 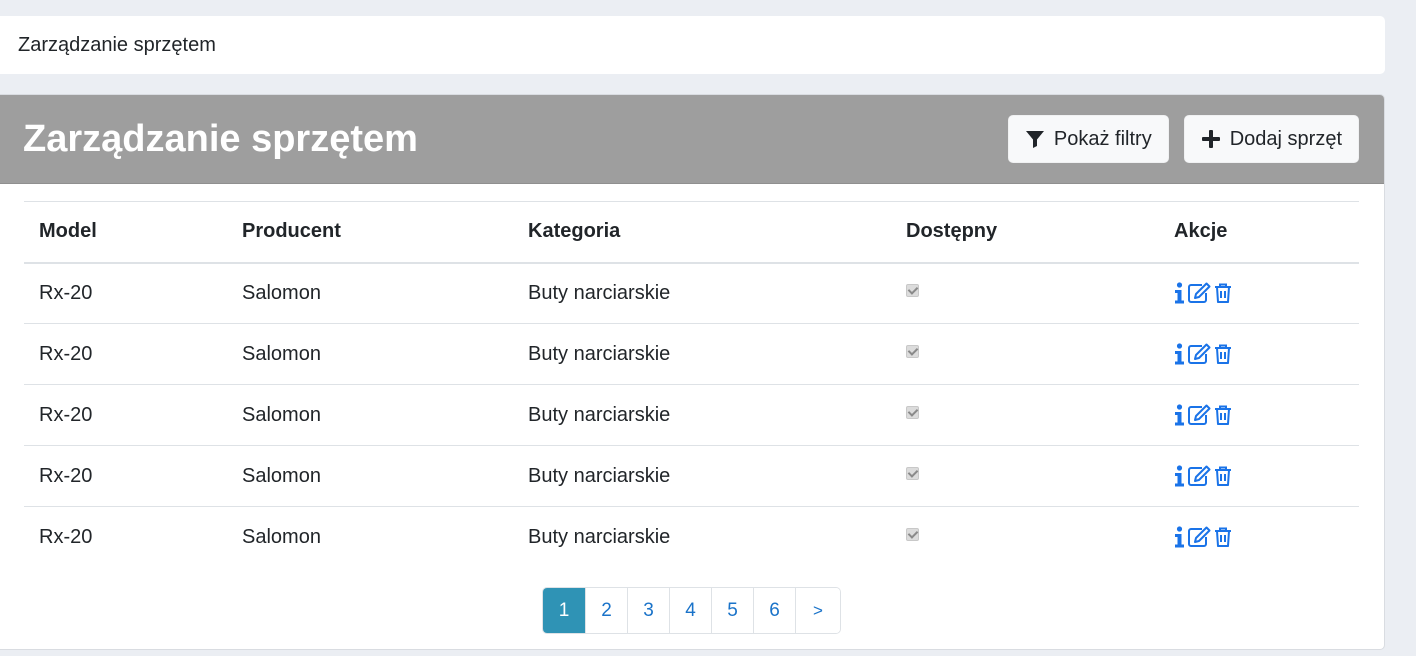 I want to click on breadcrumb: Zarządzanie sprzętem, so click(x=692, y=45).